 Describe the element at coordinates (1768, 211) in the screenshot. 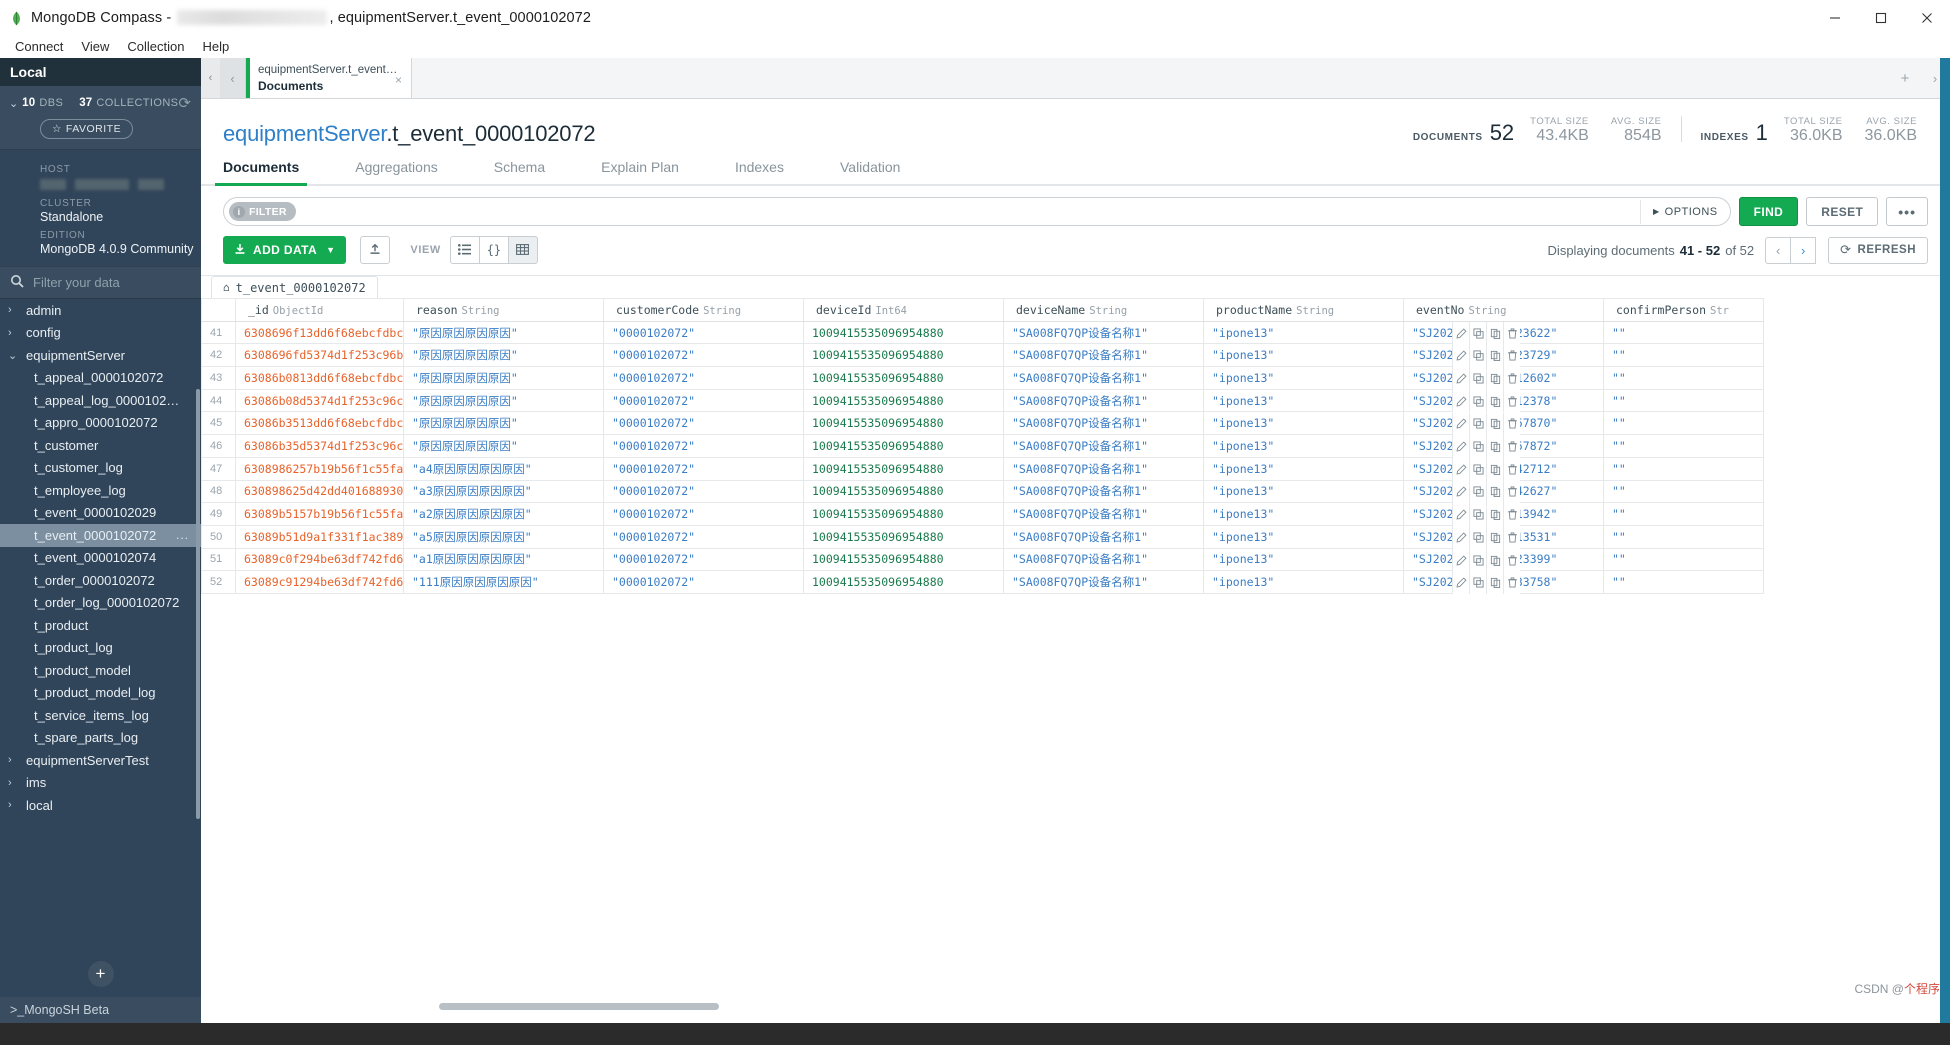

I see `find-button: FIND` at that location.